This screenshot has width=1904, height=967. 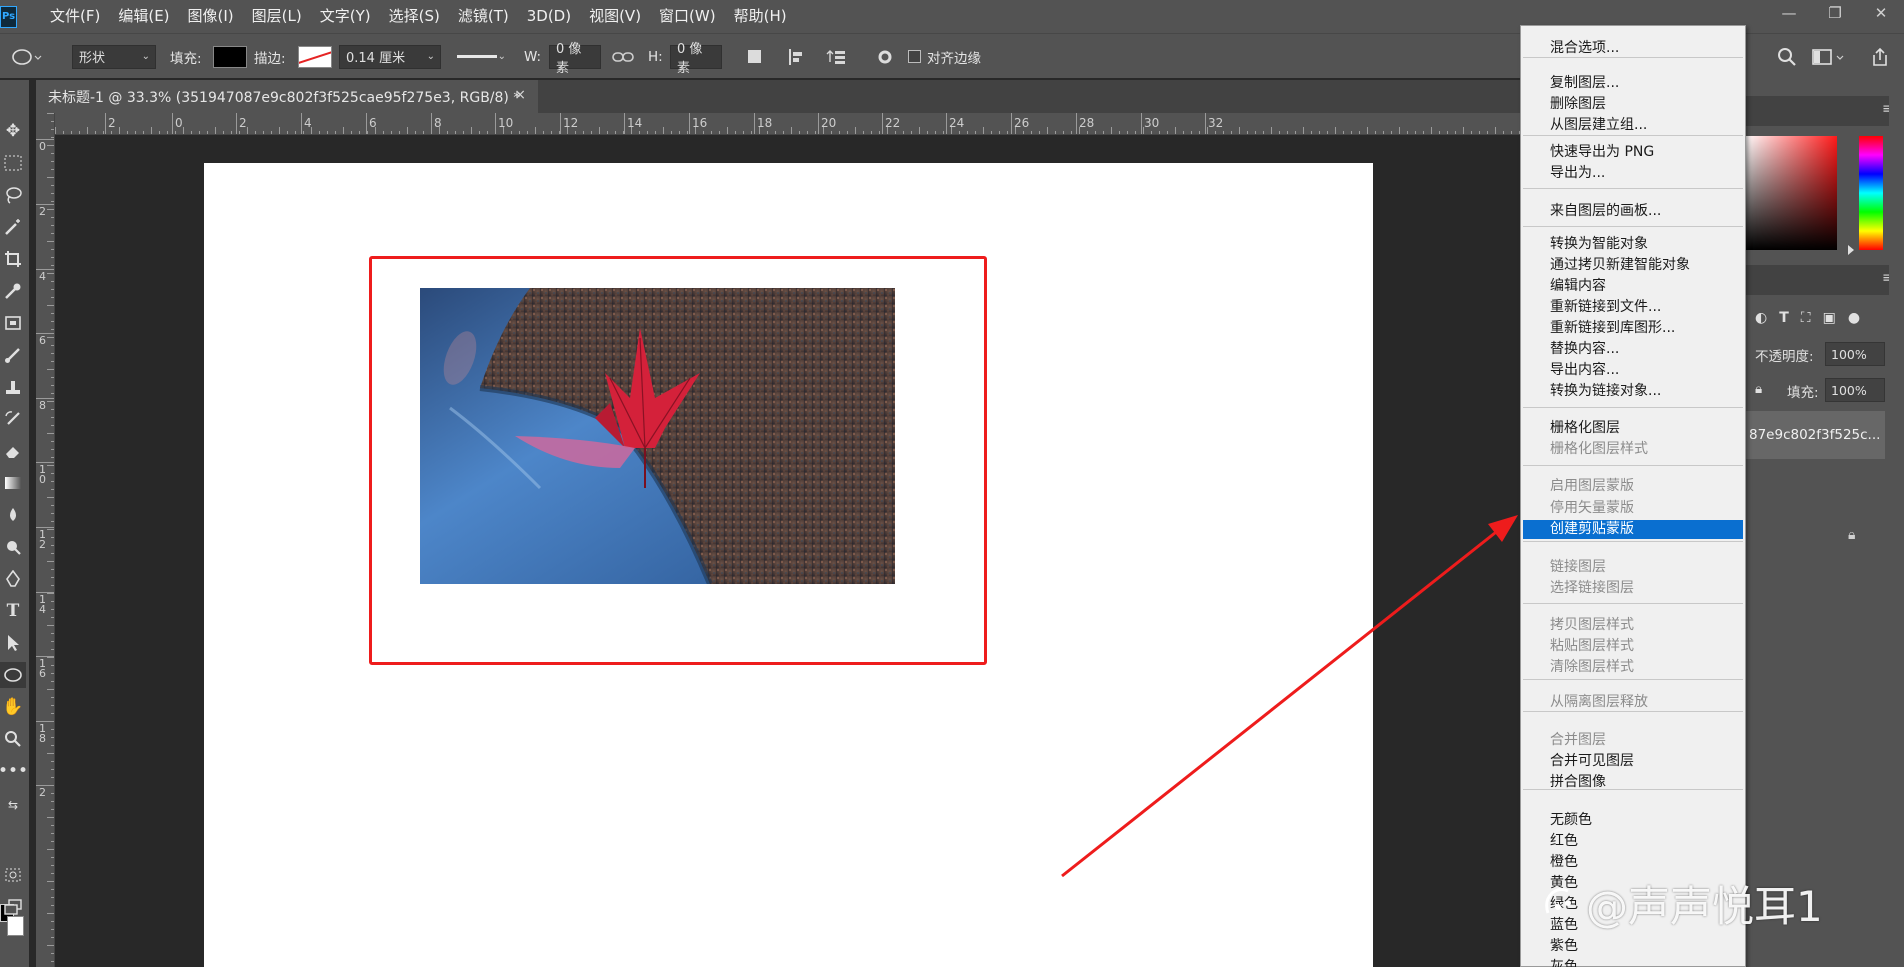 I want to click on panel-collapse-strip, so click(x=1896, y=522).